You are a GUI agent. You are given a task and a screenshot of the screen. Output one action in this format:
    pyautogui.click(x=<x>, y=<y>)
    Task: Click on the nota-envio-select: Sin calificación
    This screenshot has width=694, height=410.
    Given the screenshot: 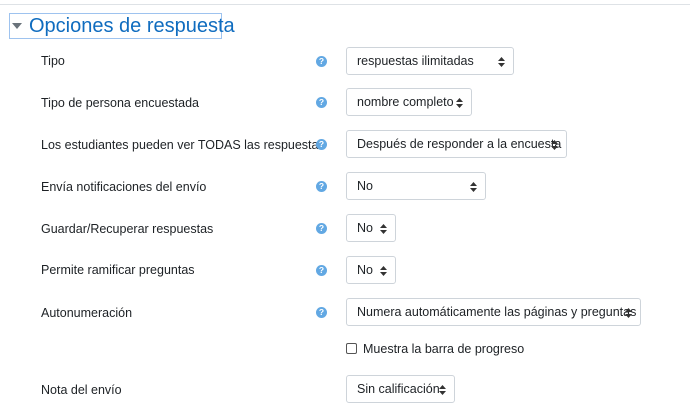 What is the action you would take?
    pyautogui.click(x=400, y=389)
    